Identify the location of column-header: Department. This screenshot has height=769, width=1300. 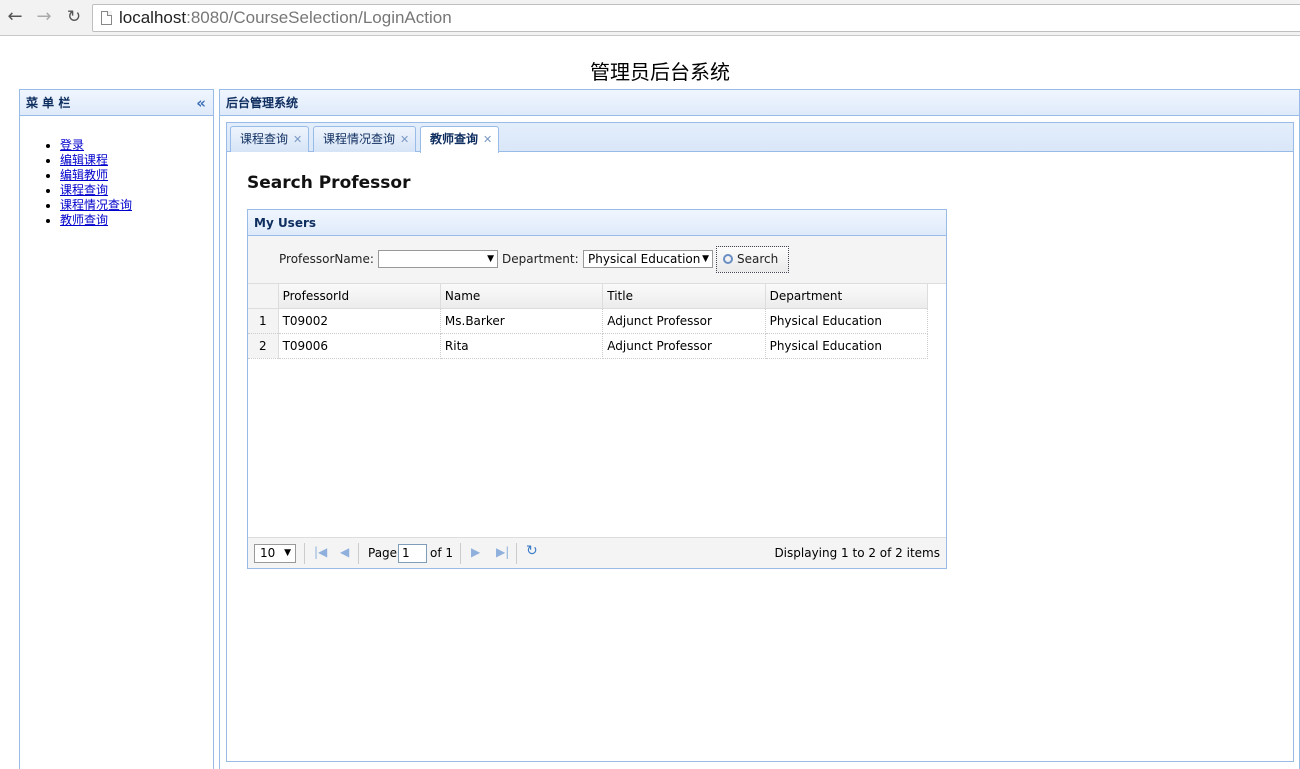
(847, 296).